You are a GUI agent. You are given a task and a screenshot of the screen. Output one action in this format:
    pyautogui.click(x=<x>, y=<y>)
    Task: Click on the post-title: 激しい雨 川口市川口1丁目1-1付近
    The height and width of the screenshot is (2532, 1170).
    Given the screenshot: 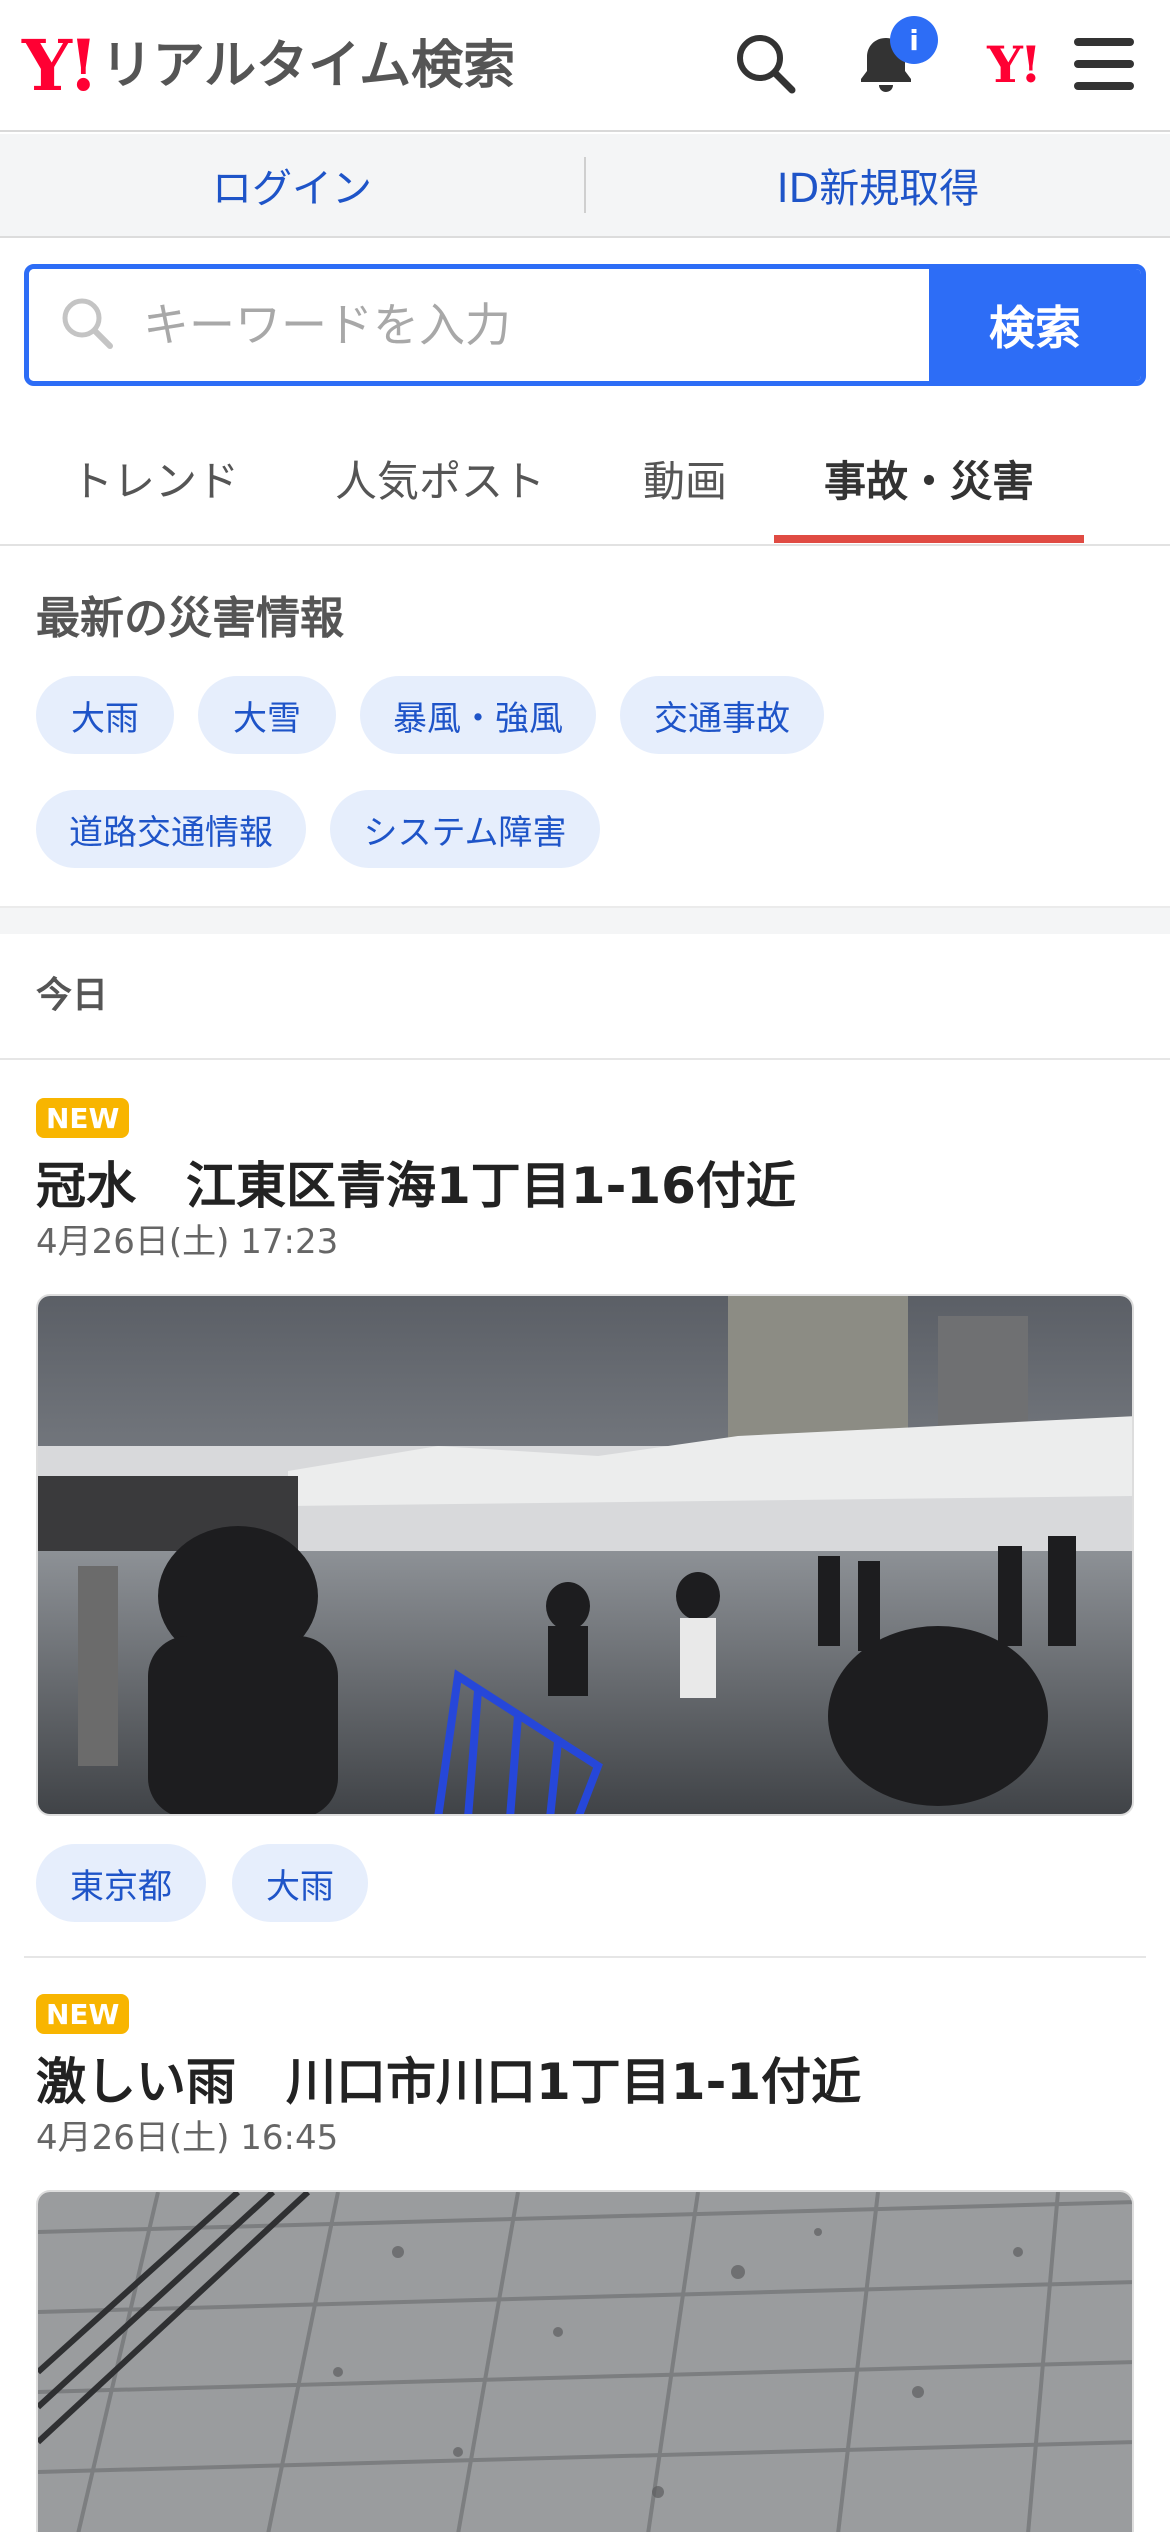 What is the action you would take?
    pyautogui.click(x=448, y=2078)
    